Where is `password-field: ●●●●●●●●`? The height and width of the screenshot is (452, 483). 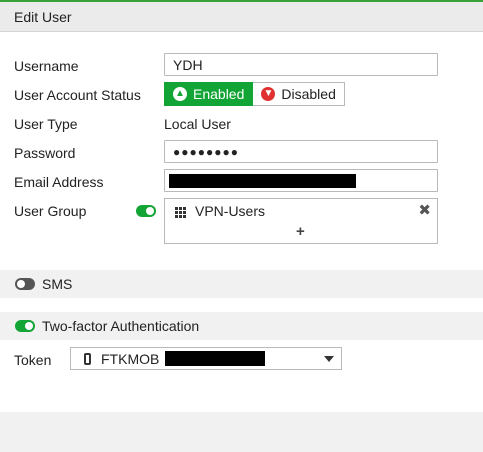
password-field: ●●●●●●●● is located at coordinates (301, 151).